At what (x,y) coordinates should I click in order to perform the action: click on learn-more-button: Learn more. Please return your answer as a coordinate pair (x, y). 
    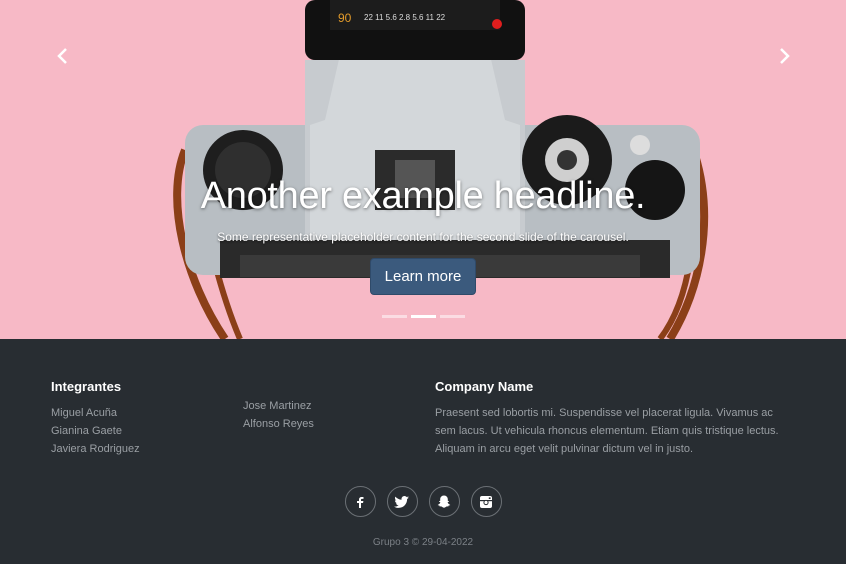
    Looking at the image, I should click on (423, 276).